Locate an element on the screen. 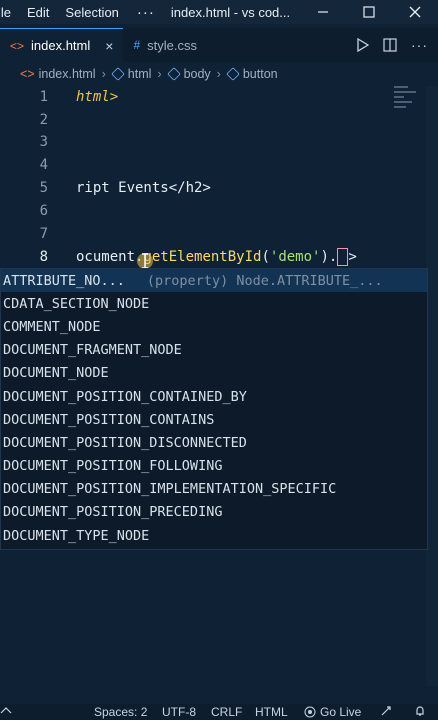  status-bar: Spaces: 2 UTF-8 CRLF HTML Go Live is located at coordinates (219, 712).